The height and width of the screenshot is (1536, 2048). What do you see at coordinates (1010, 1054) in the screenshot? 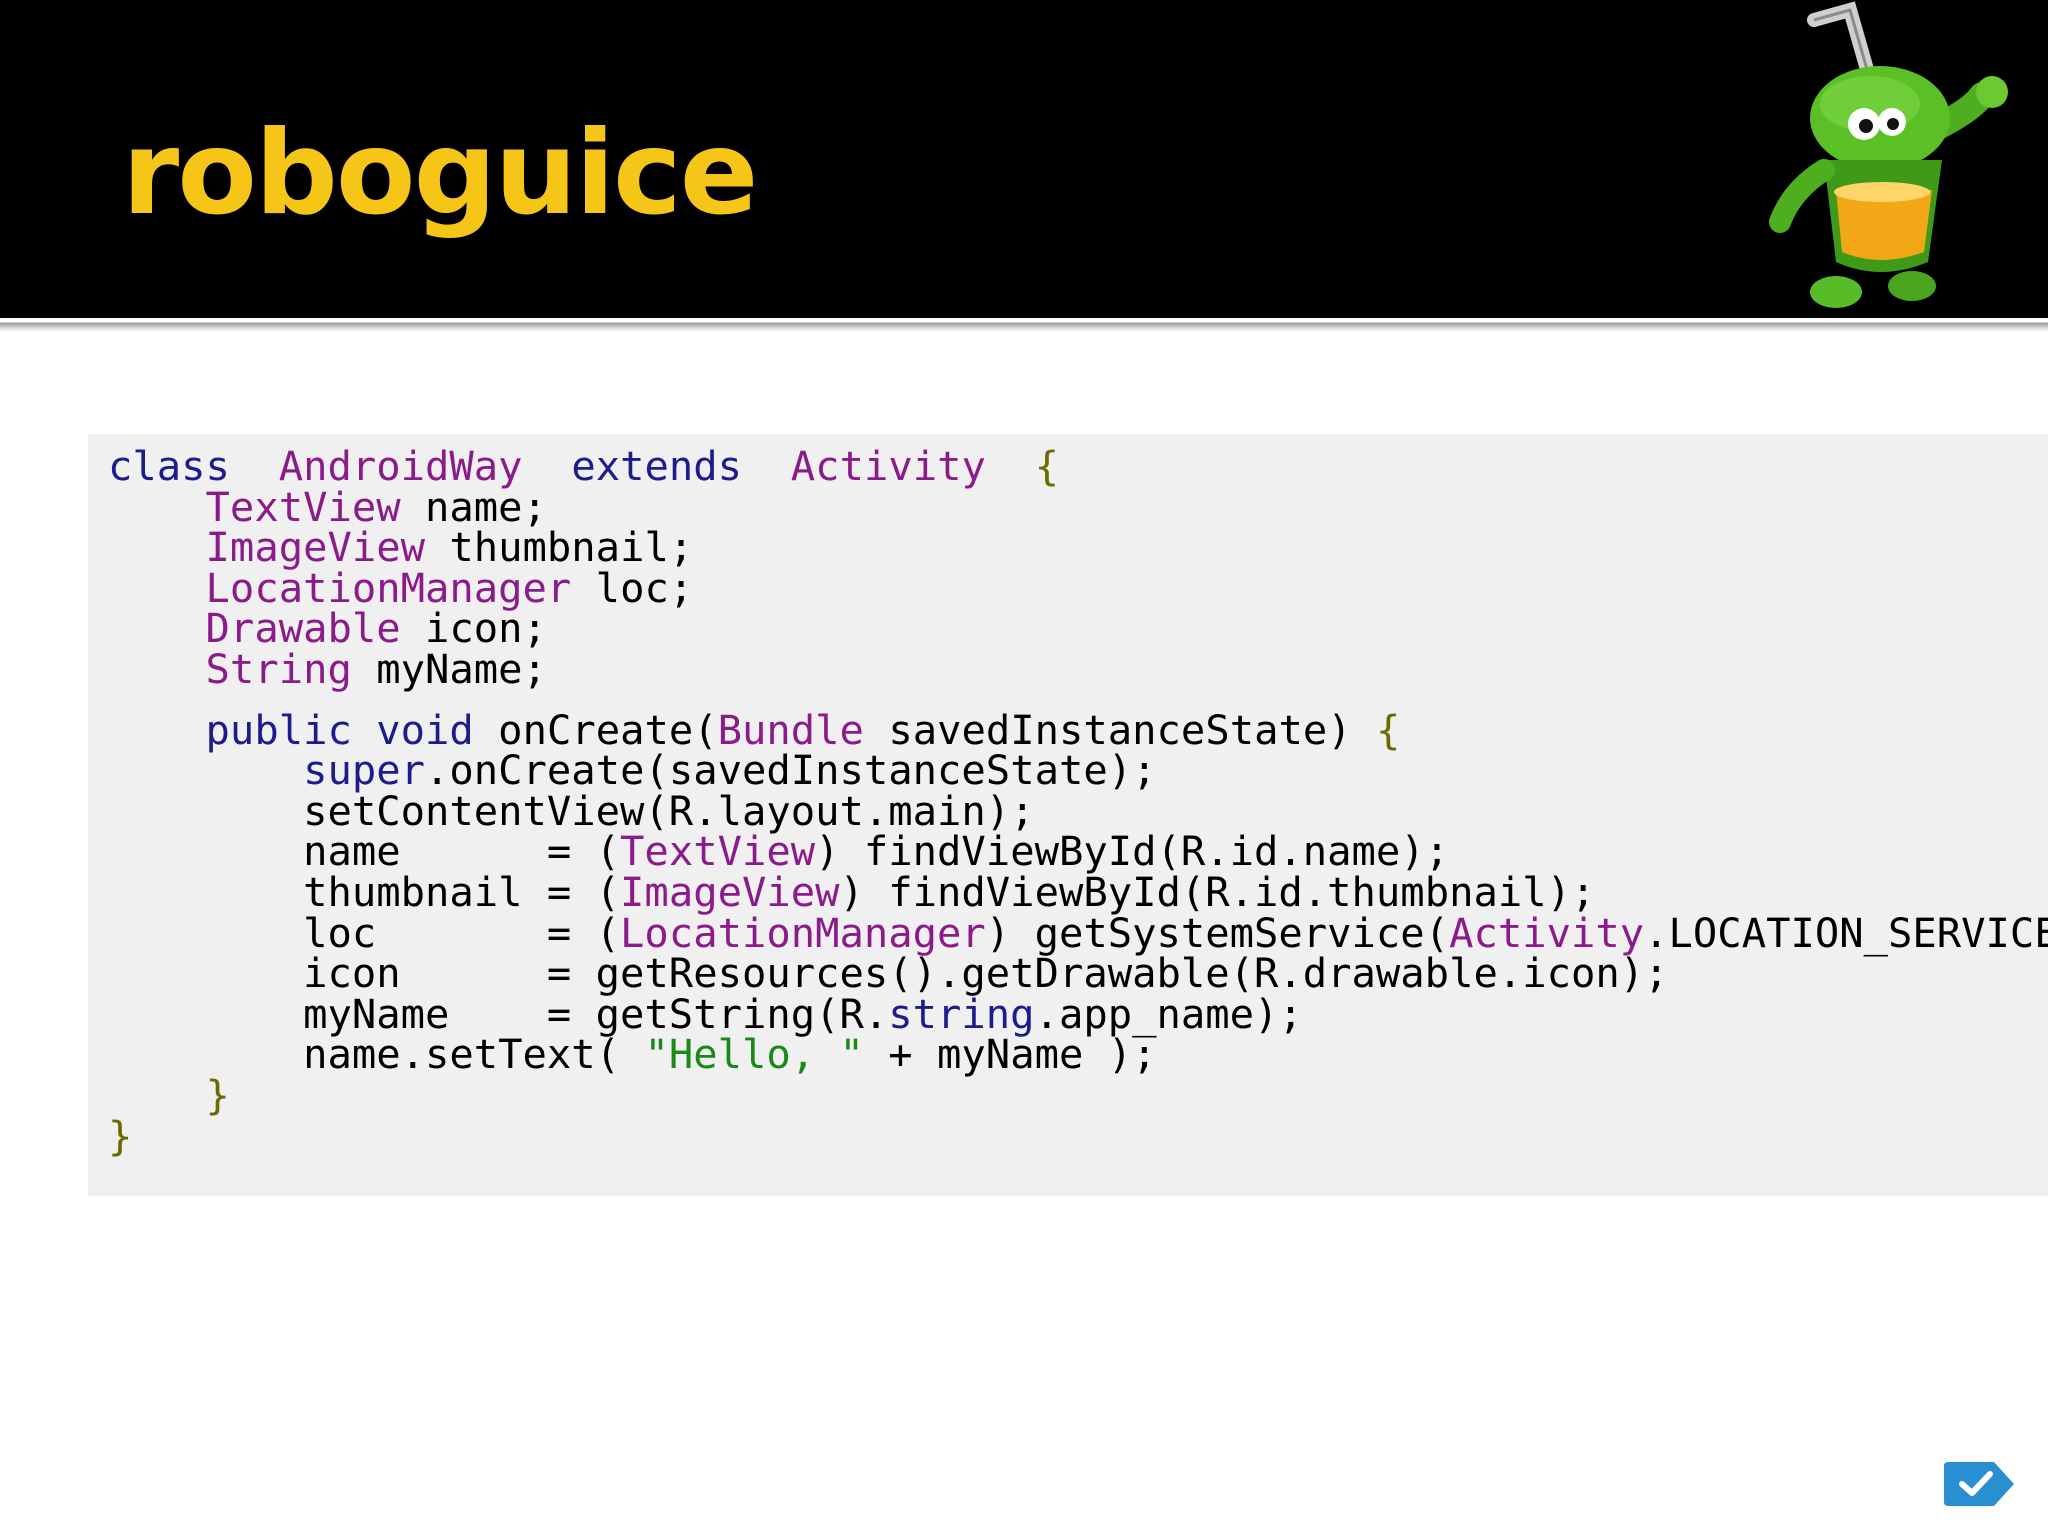
I see `code-token: + myName );` at bounding box center [1010, 1054].